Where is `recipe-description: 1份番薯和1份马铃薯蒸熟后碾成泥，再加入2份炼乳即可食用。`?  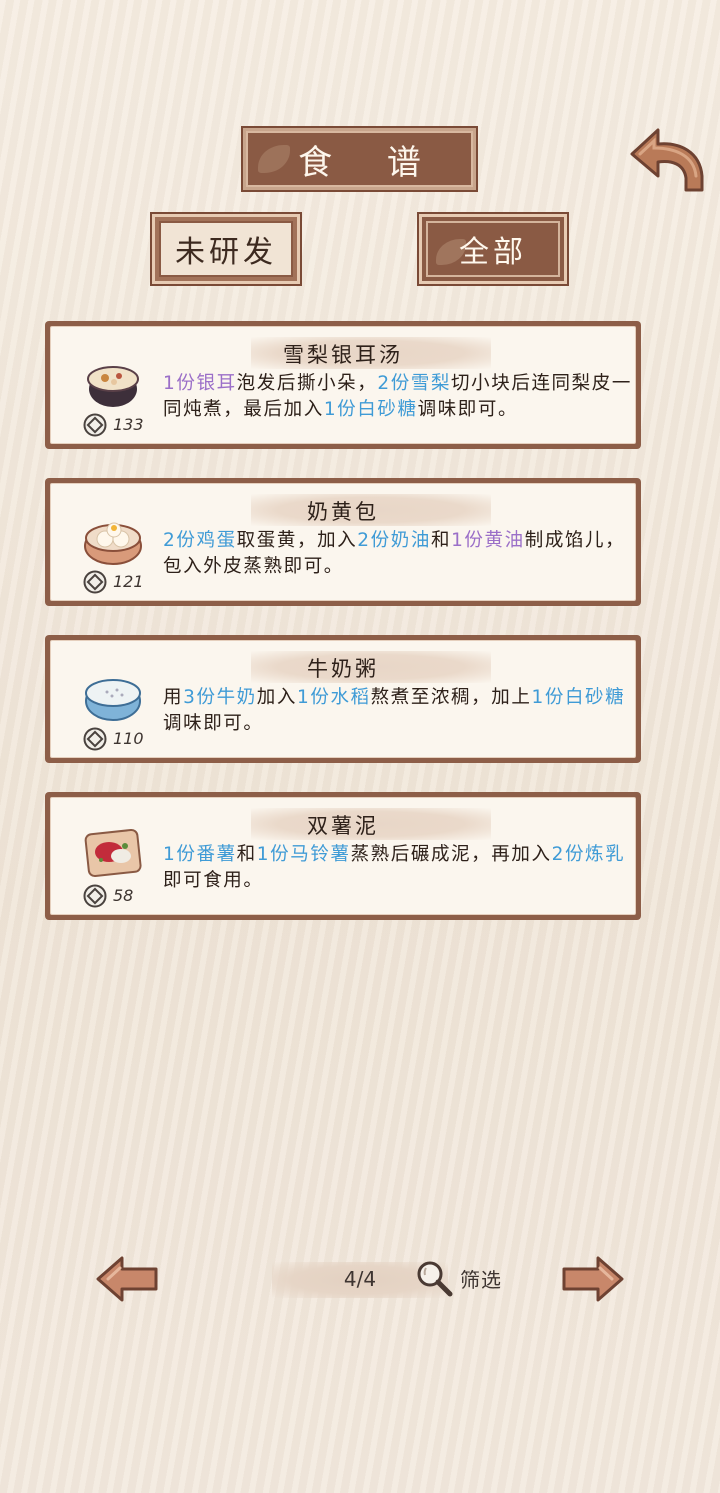 recipe-description: 1份番薯和1份马铃薯蒸熟后碾成泥，再加入2份炼乳即可食用。 is located at coordinates (398, 868).